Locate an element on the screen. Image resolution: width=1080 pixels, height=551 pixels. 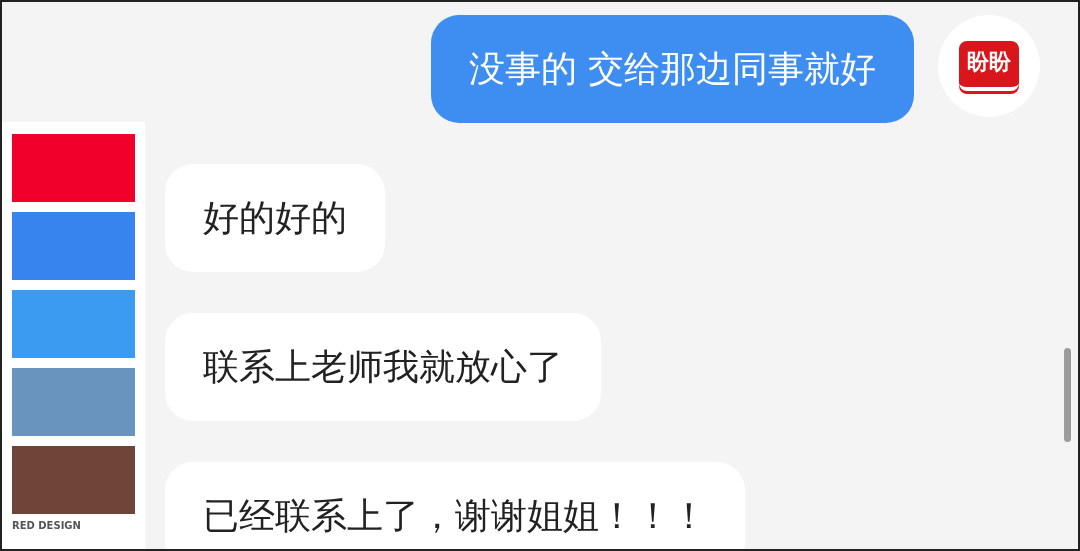
scrollbar is located at coordinates (1067, 395).